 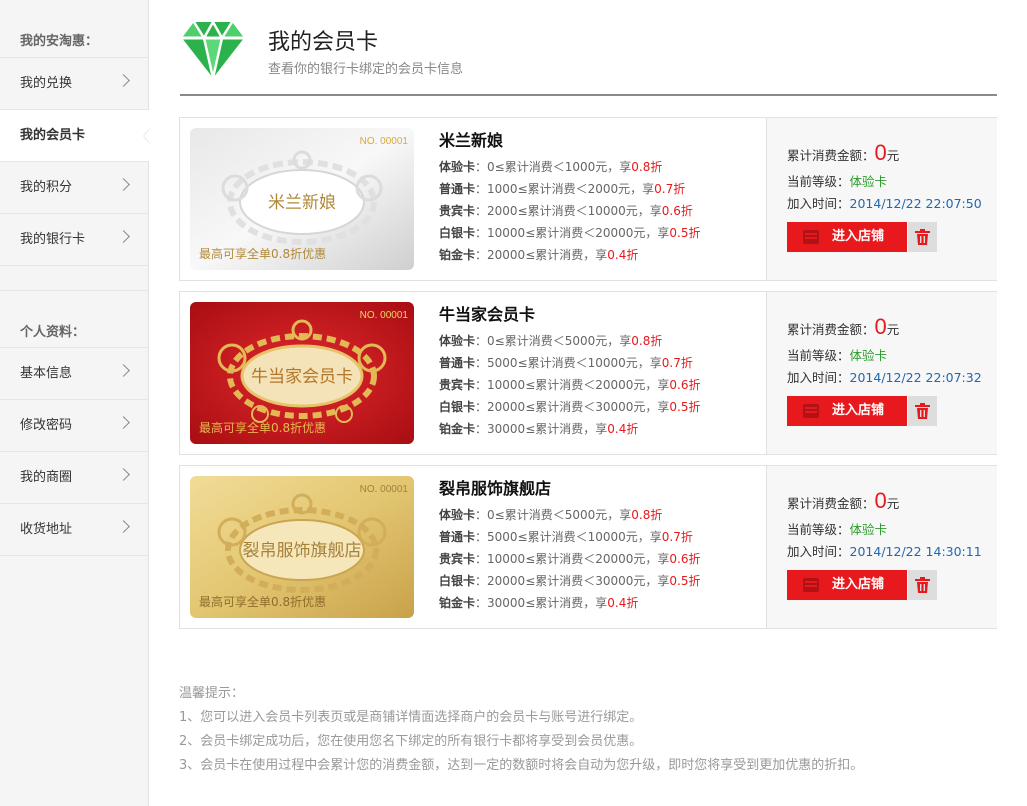 What do you see at coordinates (366, 69) in the screenshot?
I see `page-subtitle: 查看你的银行卡绑定的会员卡信息` at bounding box center [366, 69].